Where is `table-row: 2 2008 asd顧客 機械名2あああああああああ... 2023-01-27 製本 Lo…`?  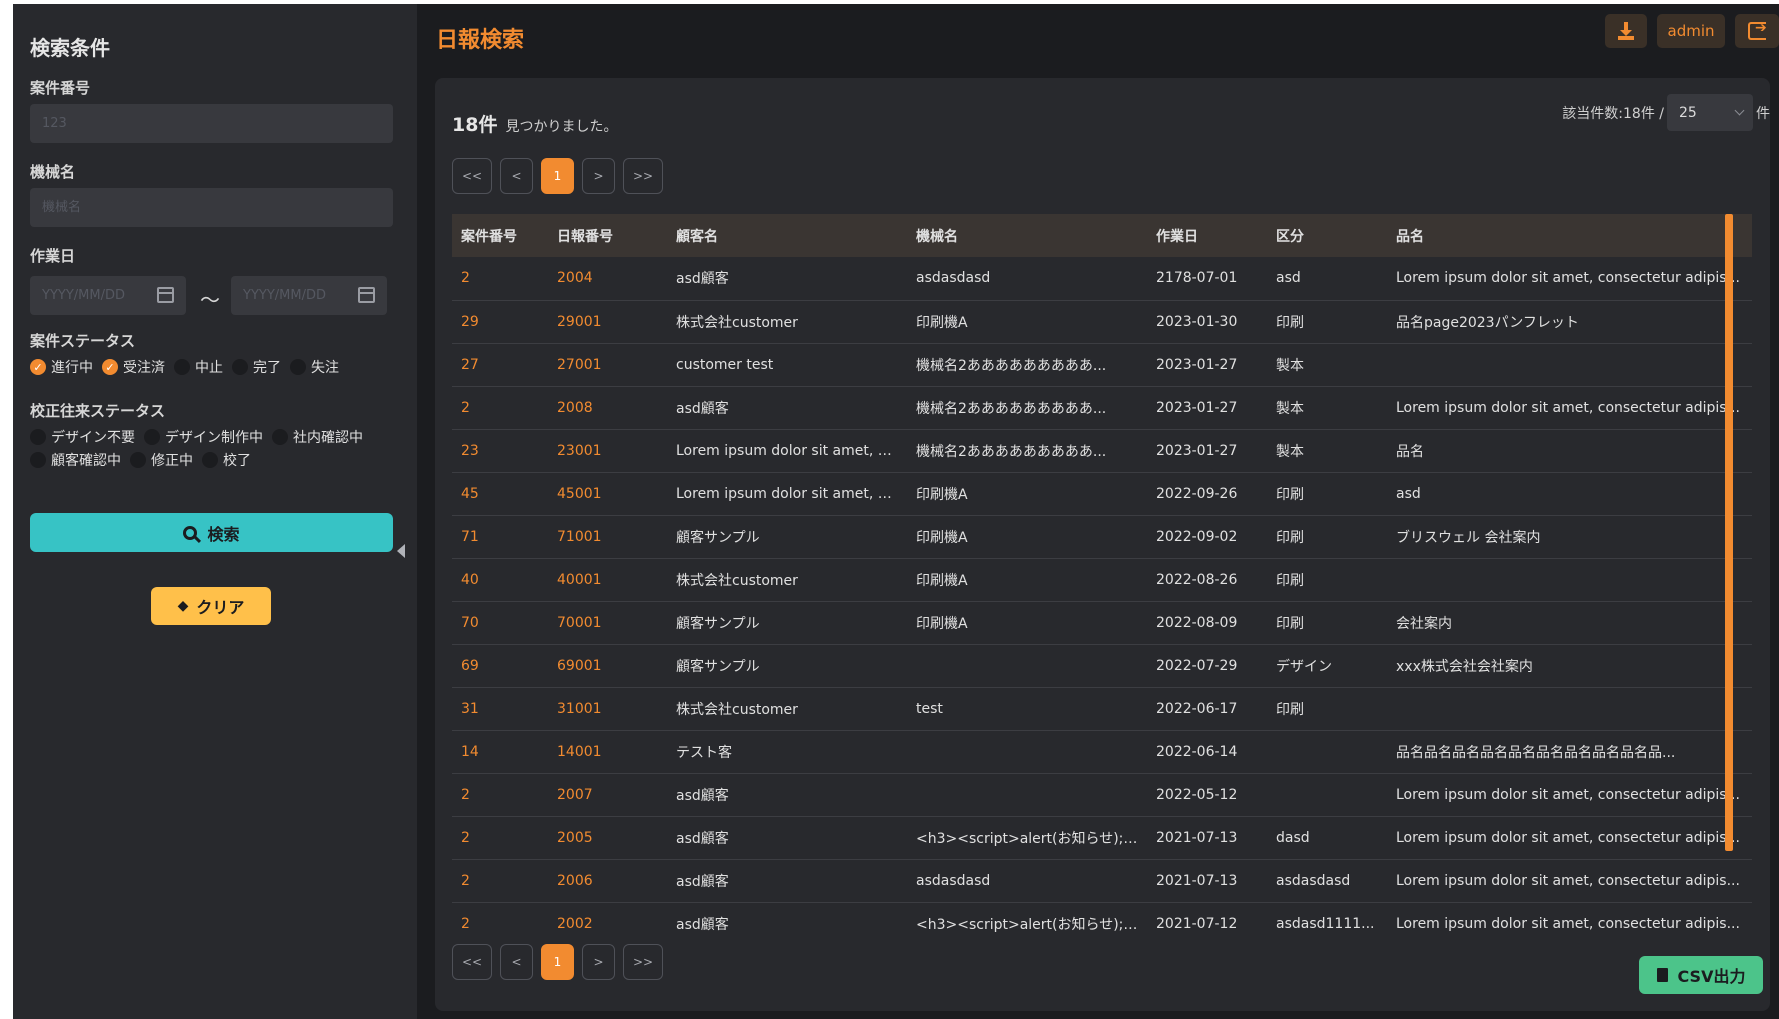 table-row: 2 2008 asd顧客 機械名2あああああああああ... 2023-01-27 製本 Lo… is located at coordinates (1102, 408).